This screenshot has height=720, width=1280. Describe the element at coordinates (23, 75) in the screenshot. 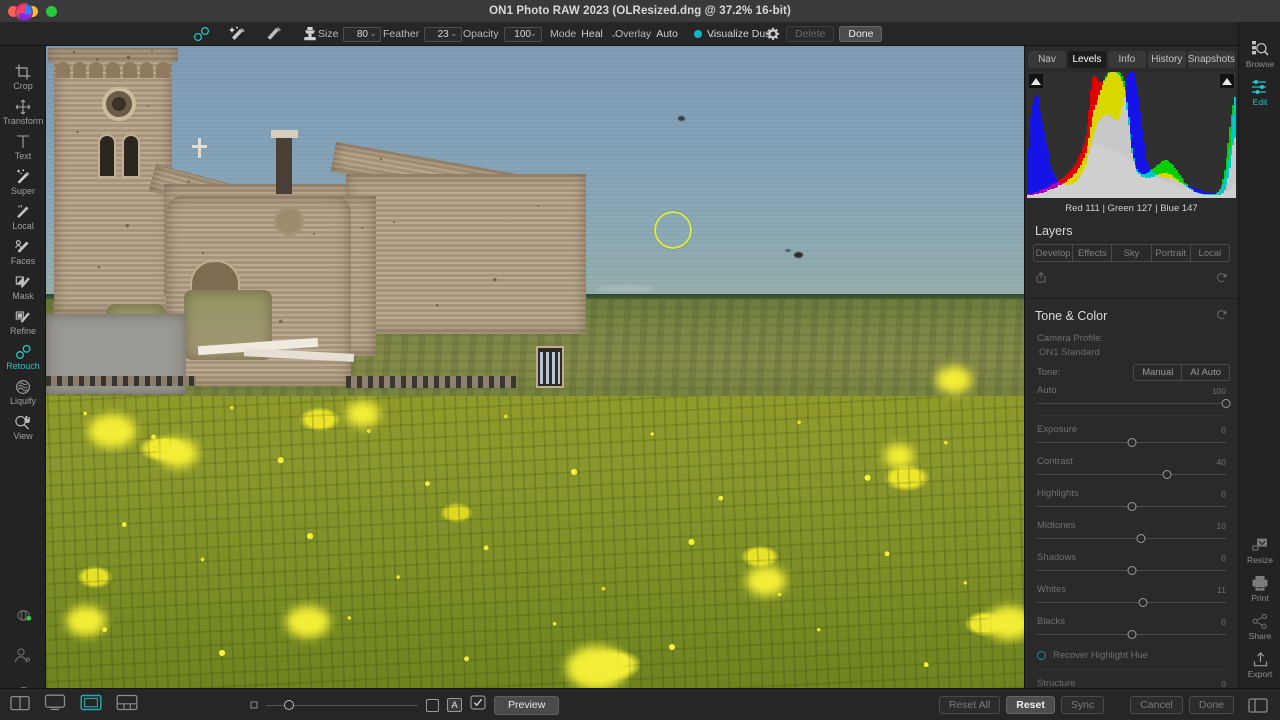

I see `sidebar-item-crop: Crop` at that location.